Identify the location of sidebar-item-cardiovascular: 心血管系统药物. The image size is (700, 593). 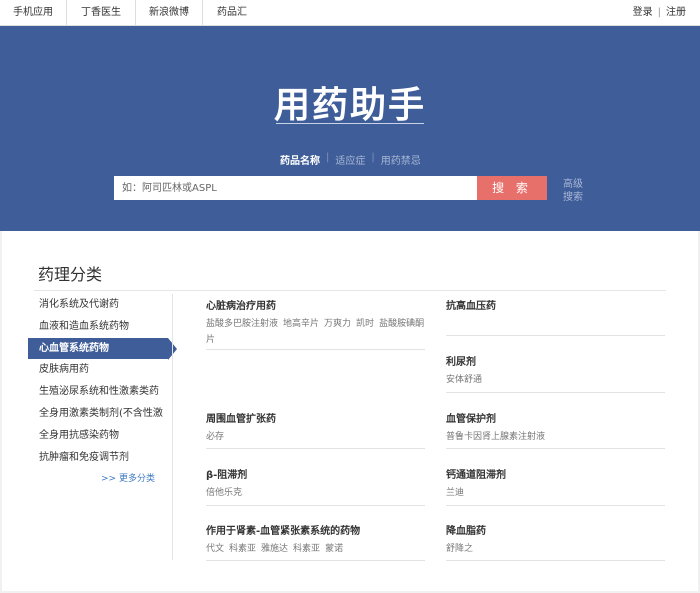
(102, 348).